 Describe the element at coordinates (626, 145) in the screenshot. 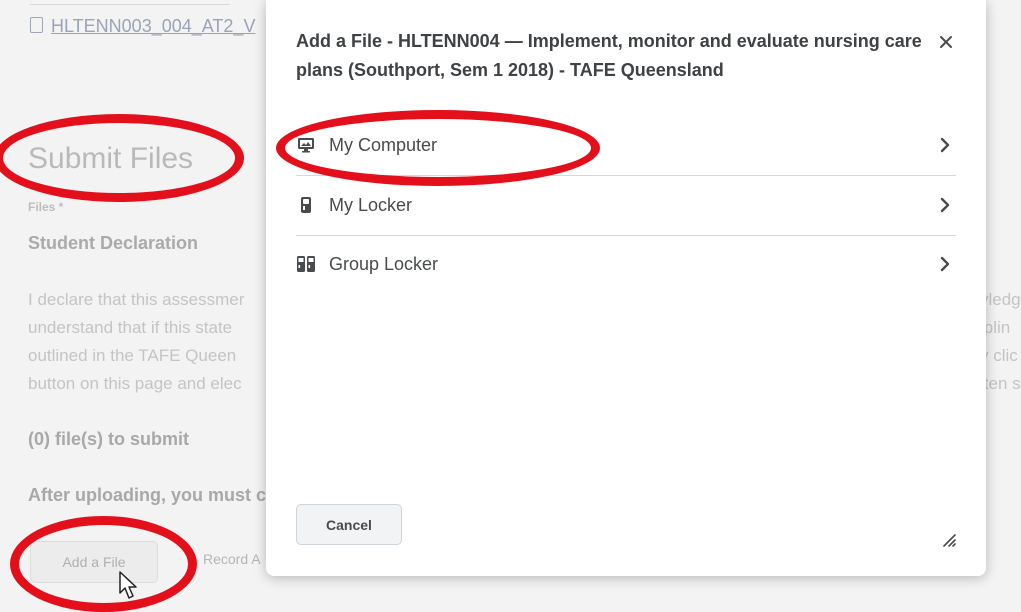

I see `option-my-computer: My Computer` at that location.